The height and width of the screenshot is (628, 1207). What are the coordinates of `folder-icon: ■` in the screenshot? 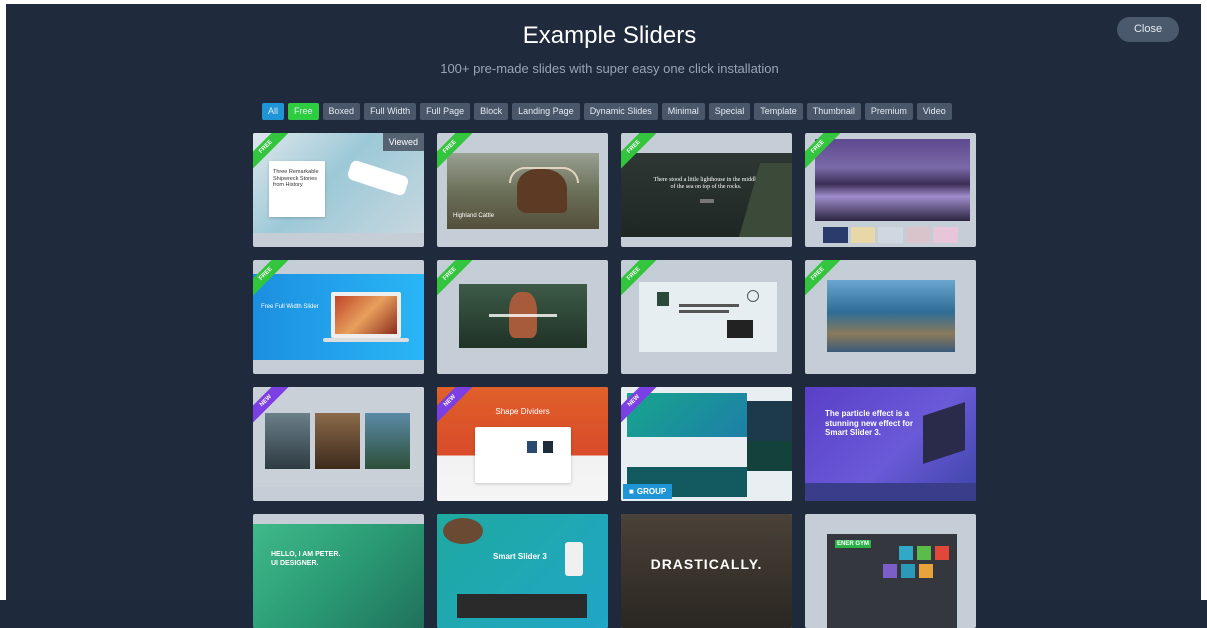 It's located at (631, 491).